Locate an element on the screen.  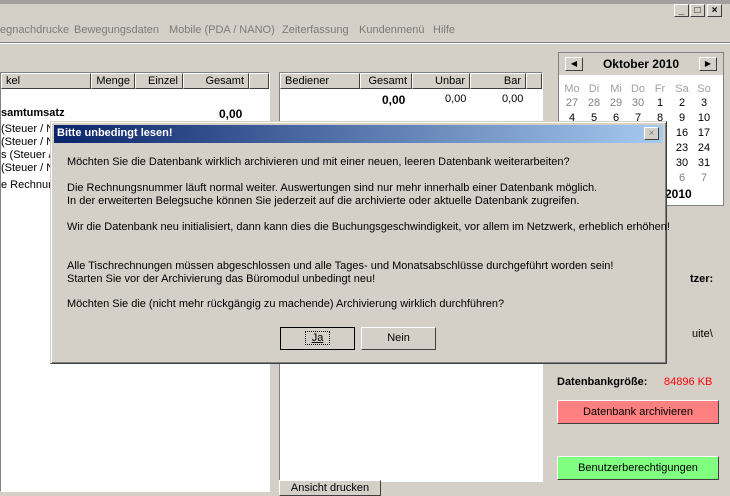
calendar-day: 6 is located at coordinates (682, 178).